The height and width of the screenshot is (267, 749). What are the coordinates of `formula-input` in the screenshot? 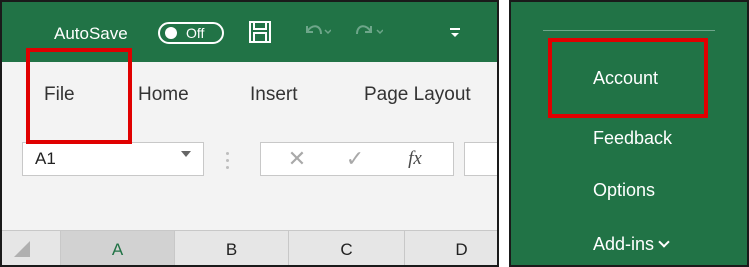 It's located at (480, 159).